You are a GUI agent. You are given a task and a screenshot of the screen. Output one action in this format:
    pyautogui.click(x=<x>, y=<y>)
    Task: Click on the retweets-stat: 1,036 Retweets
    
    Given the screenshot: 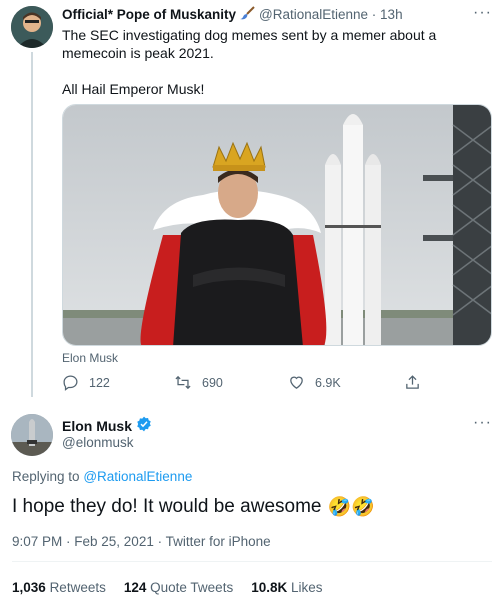 What is the action you would take?
    pyautogui.click(x=59, y=587)
    